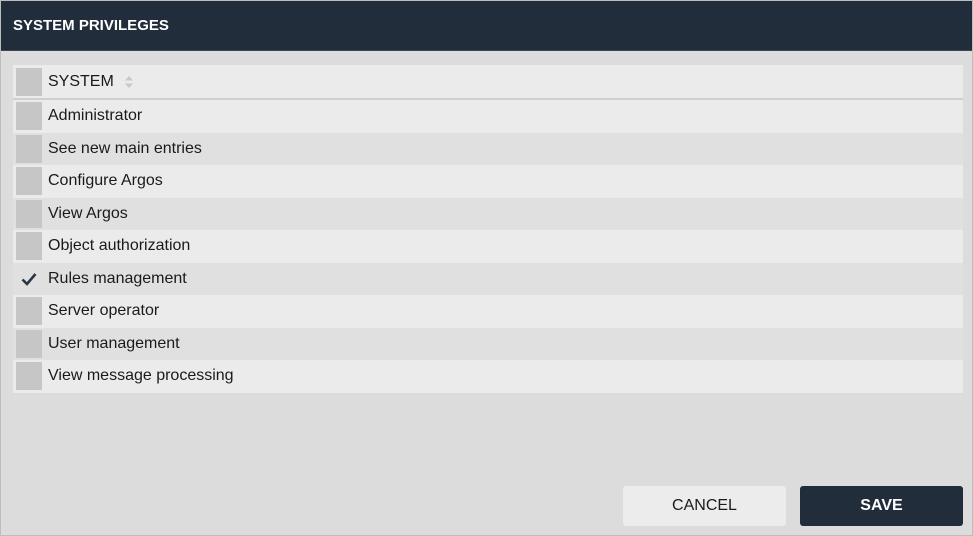  Describe the element at coordinates (117, 278) in the screenshot. I see `privilege-label: Rules management` at that location.